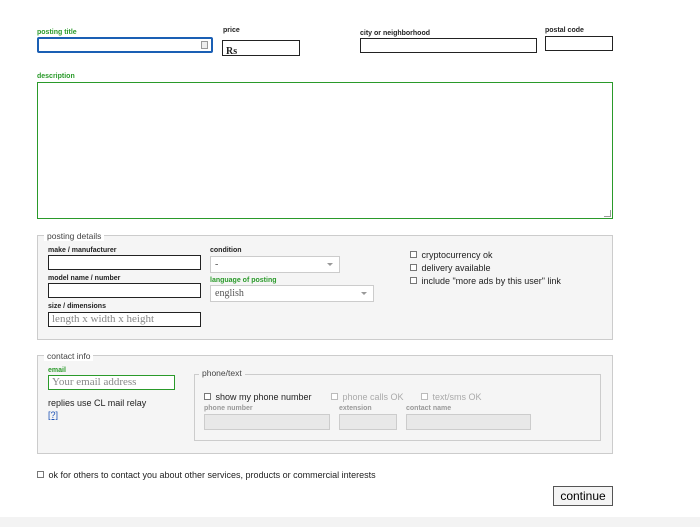  I want to click on email-input: Your email address, so click(111, 382).